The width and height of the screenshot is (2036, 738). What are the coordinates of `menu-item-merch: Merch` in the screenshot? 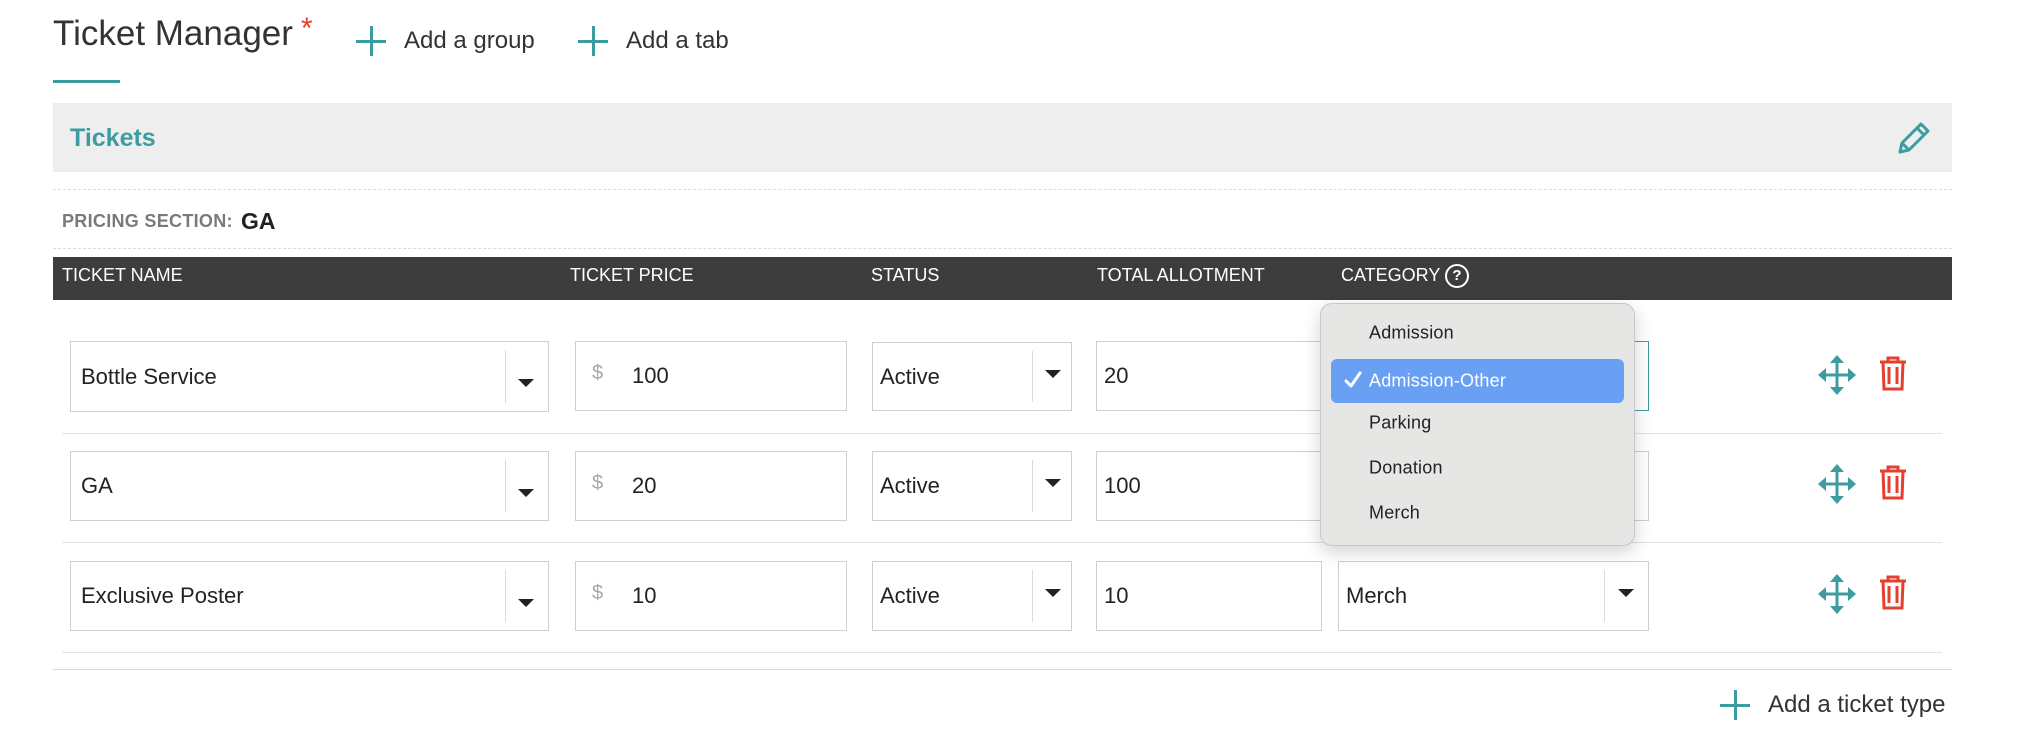 It's located at (1477, 513).